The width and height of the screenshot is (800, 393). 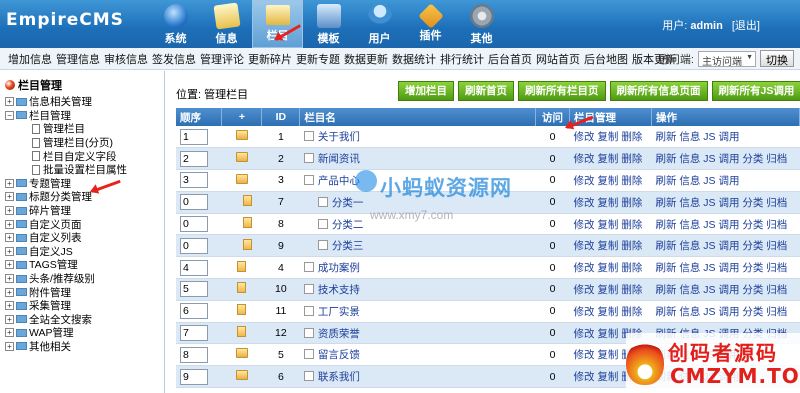 I want to click on sidebar-item: + 其他相关, so click(x=84, y=347).